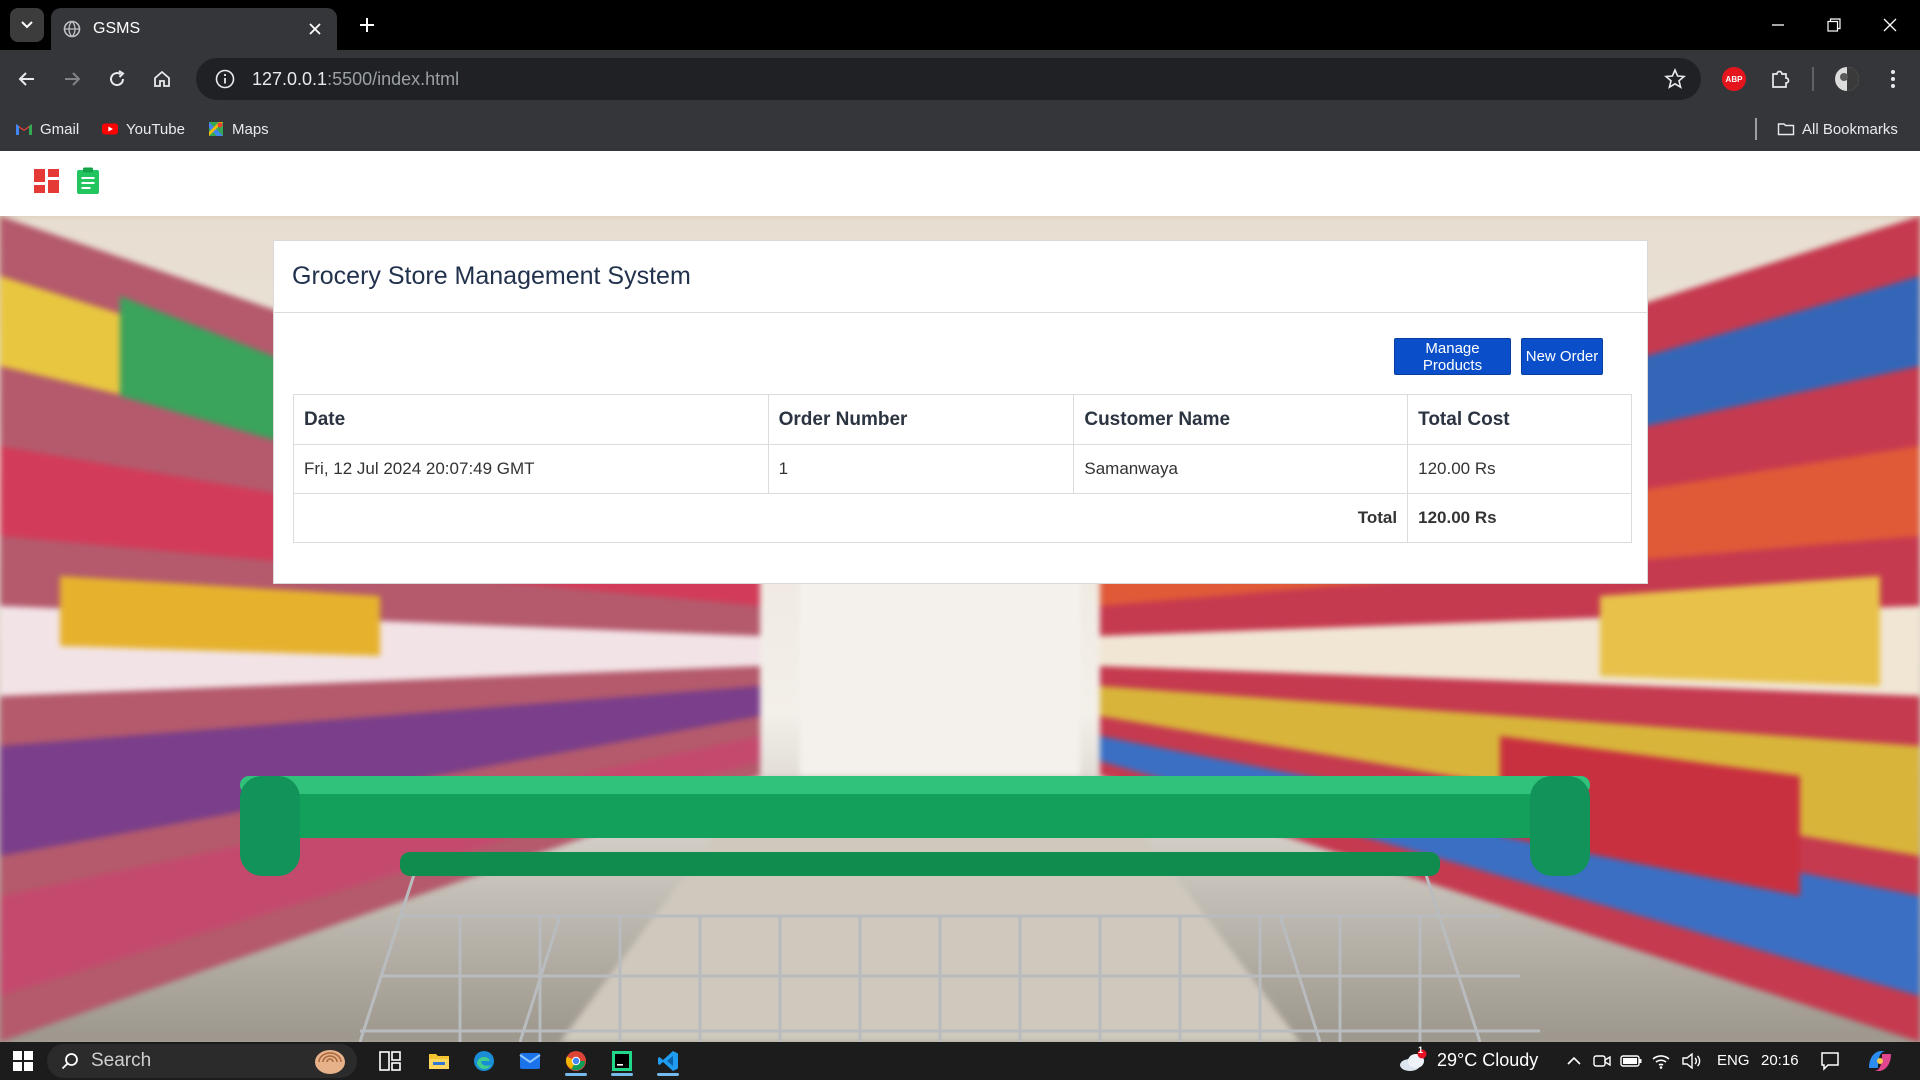 The image size is (1920, 1080). What do you see at coordinates (1850, 129) in the screenshot?
I see `all-bookmarks-label: All Bookmarks` at bounding box center [1850, 129].